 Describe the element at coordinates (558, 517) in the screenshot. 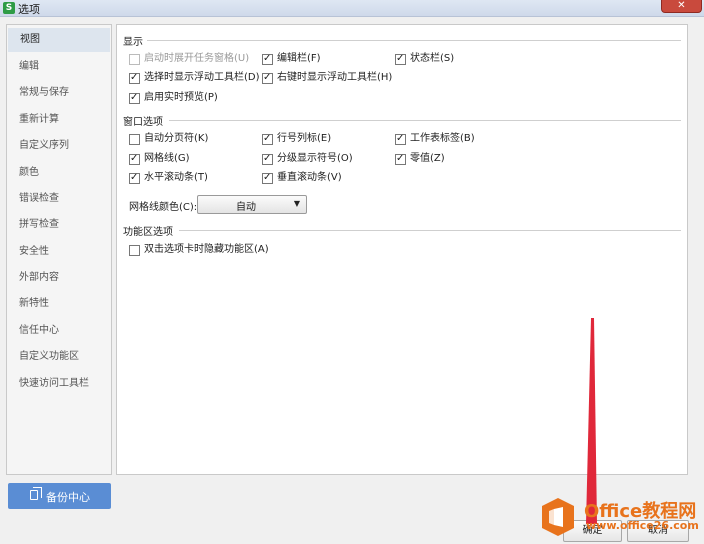

I see `watermark-logo-icon` at that location.